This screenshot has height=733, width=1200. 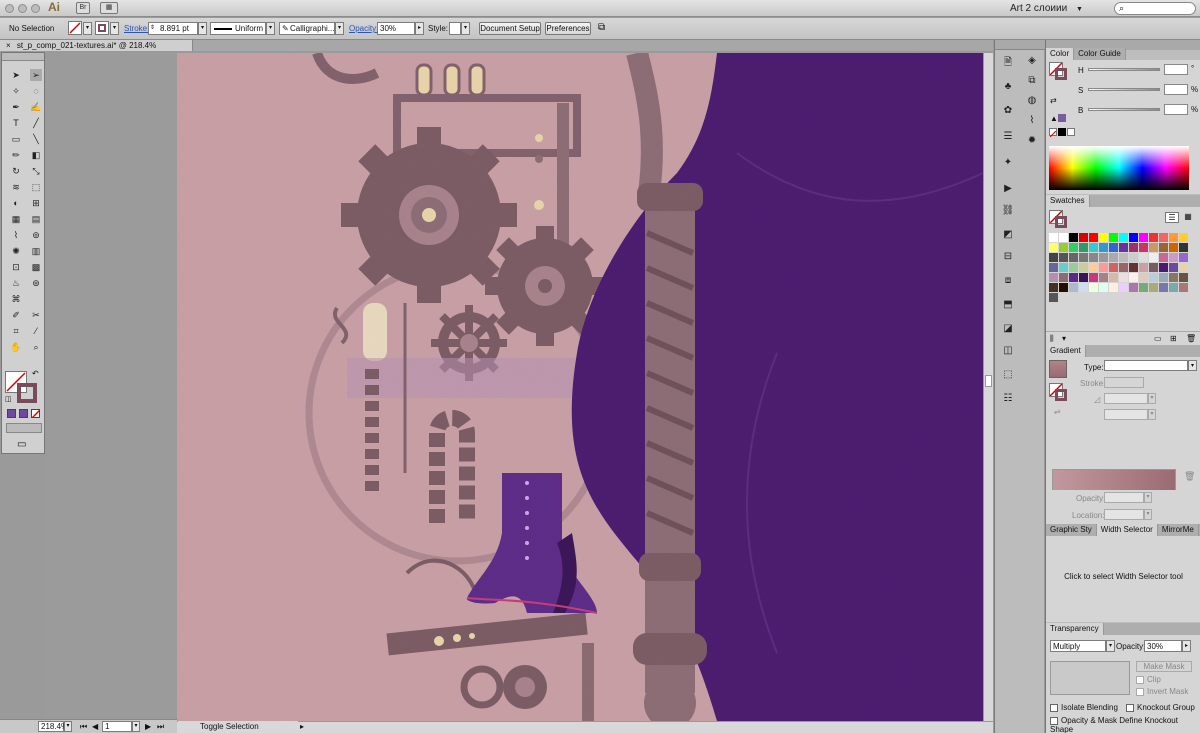 What do you see at coordinates (1008, 63) in the screenshot?
I see `document-info-icon: 🗎` at bounding box center [1008, 63].